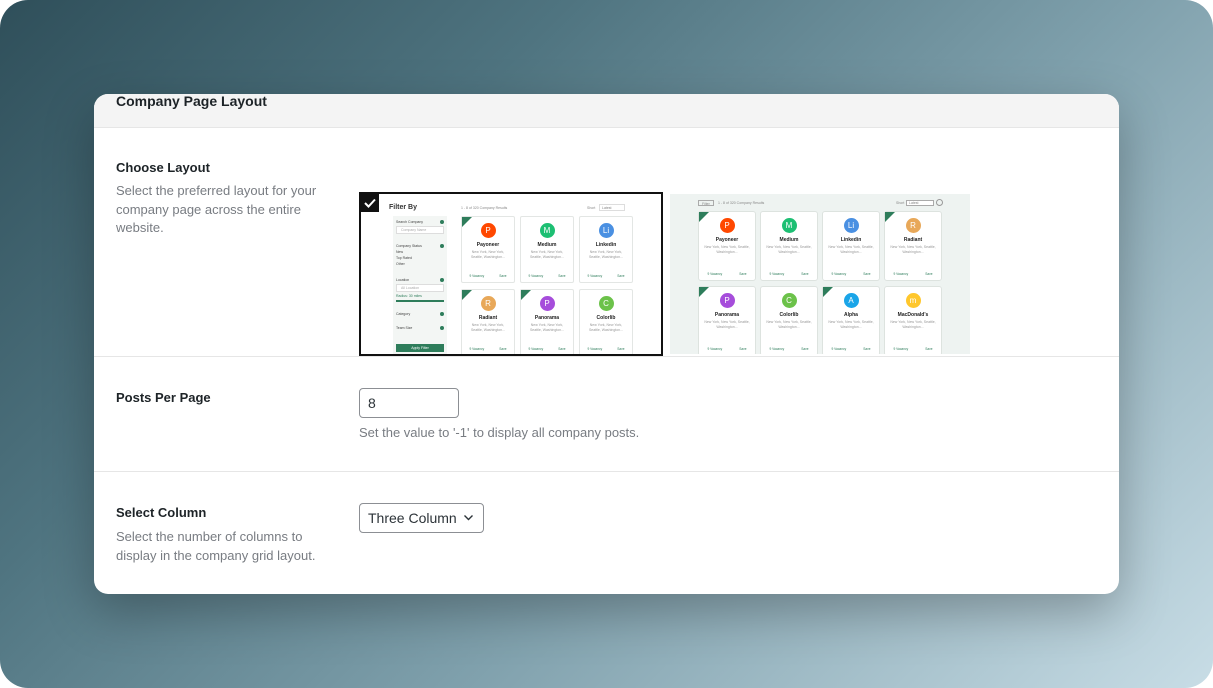  Describe the element at coordinates (789, 225) in the screenshot. I see `company-logo-icon: M` at that location.